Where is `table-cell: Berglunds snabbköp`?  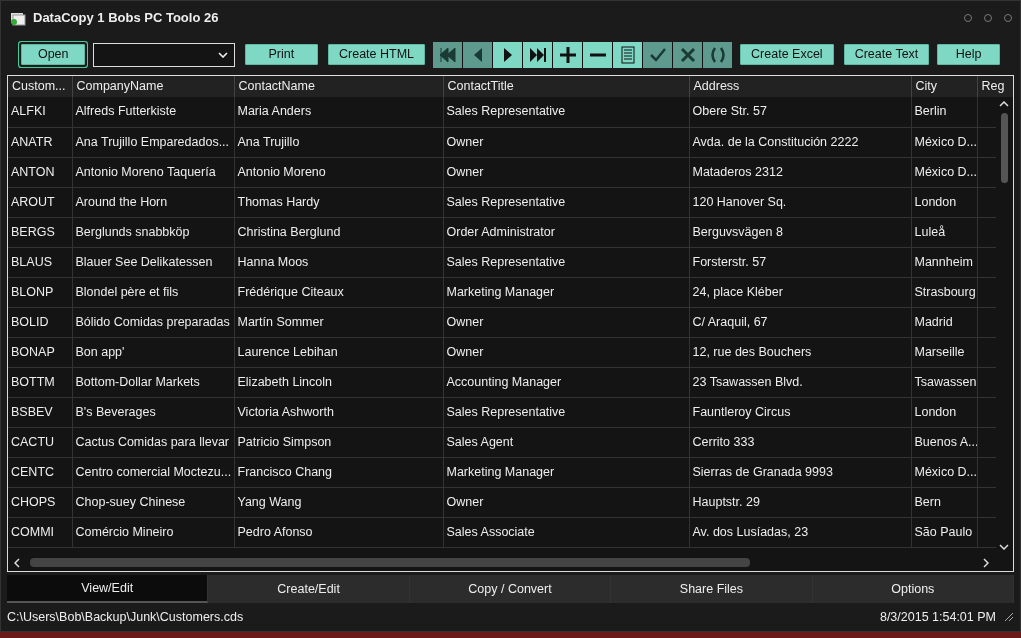
table-cell: Berglunds snabbköp is located at coordinates (153, 232).